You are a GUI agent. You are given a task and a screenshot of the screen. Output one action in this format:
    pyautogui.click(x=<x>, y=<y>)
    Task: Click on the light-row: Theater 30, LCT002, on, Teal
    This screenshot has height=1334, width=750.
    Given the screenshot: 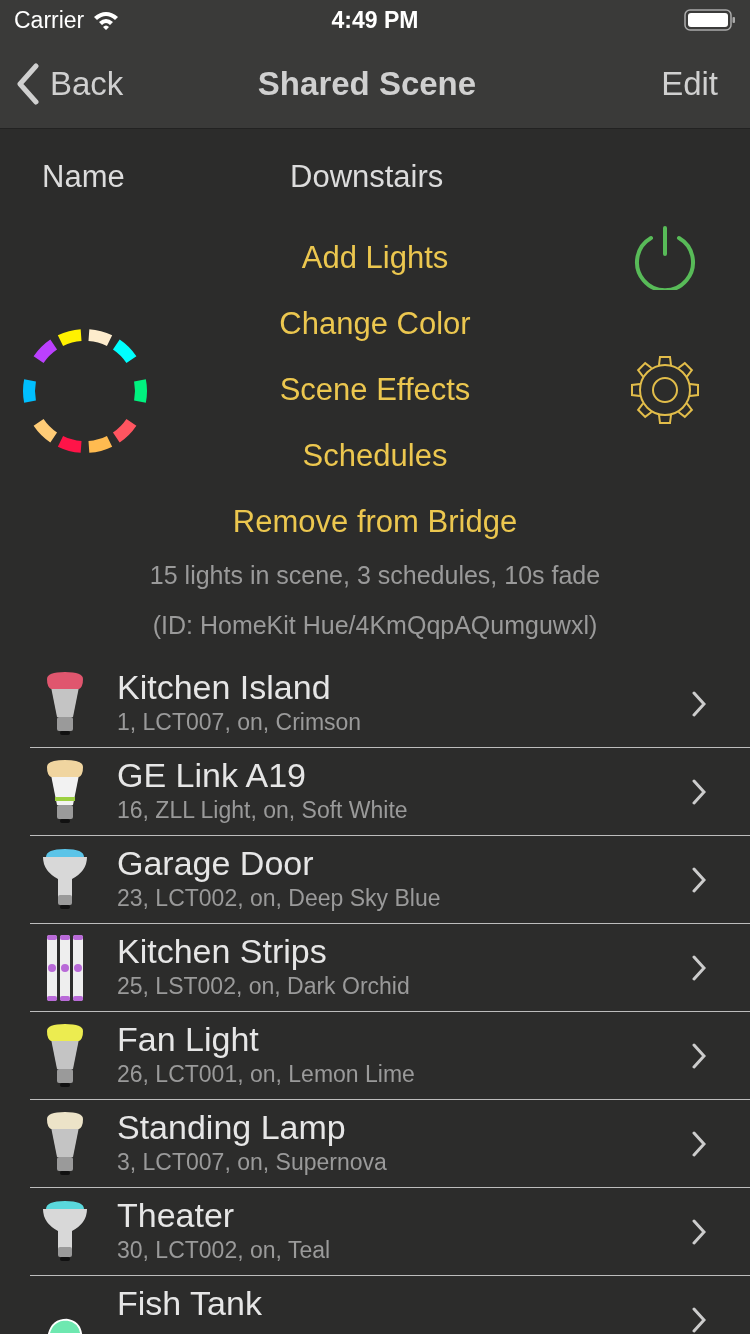 What is the action you would take?
    pyautogui.click(x=390, y=1232)
    